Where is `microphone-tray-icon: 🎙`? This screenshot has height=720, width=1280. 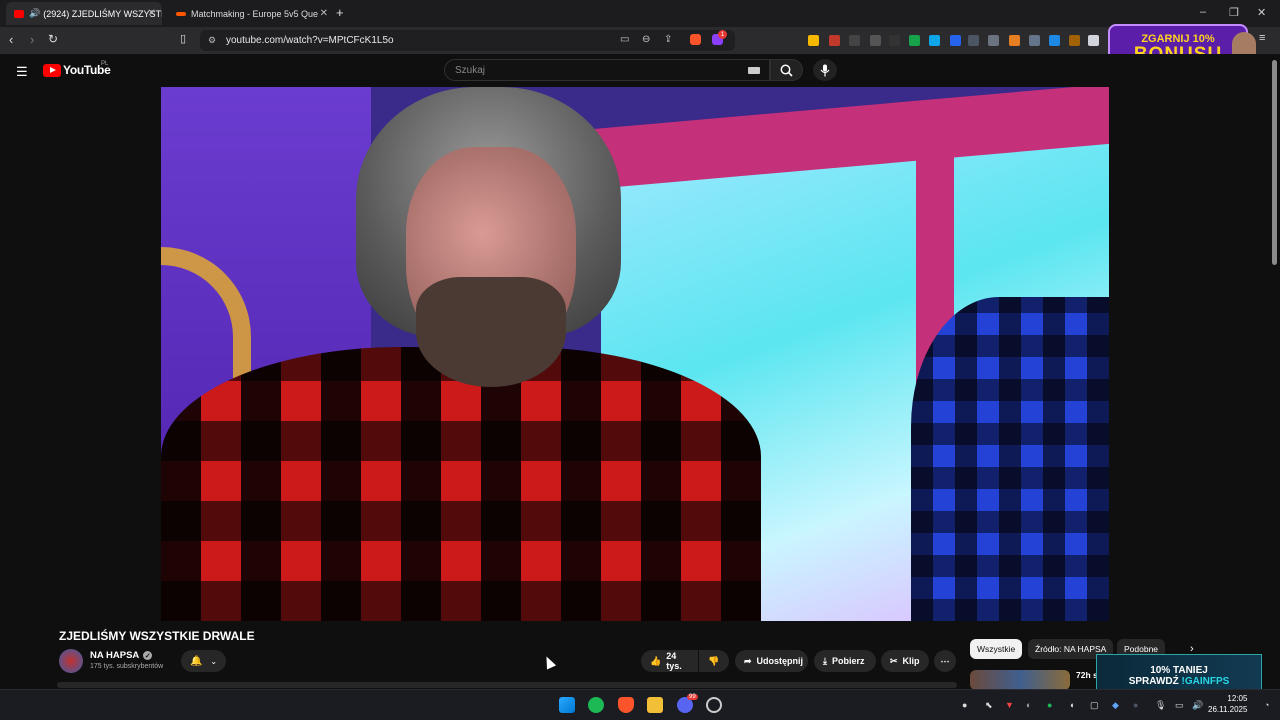 microphone-tray-icon: 🎙 is located at coordinates (1160, 705).